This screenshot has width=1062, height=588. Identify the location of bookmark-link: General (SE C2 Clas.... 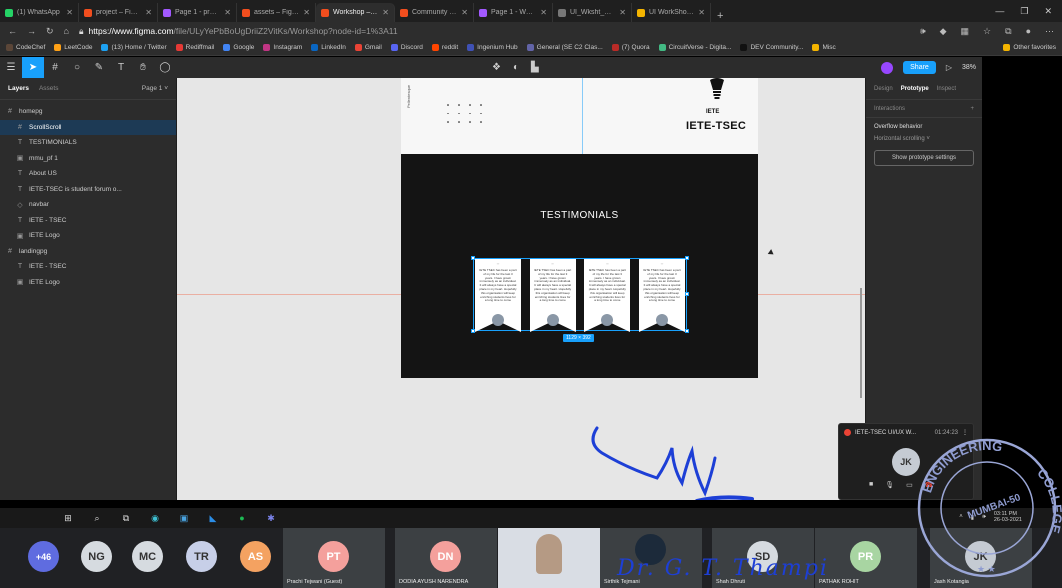
(564, 47).